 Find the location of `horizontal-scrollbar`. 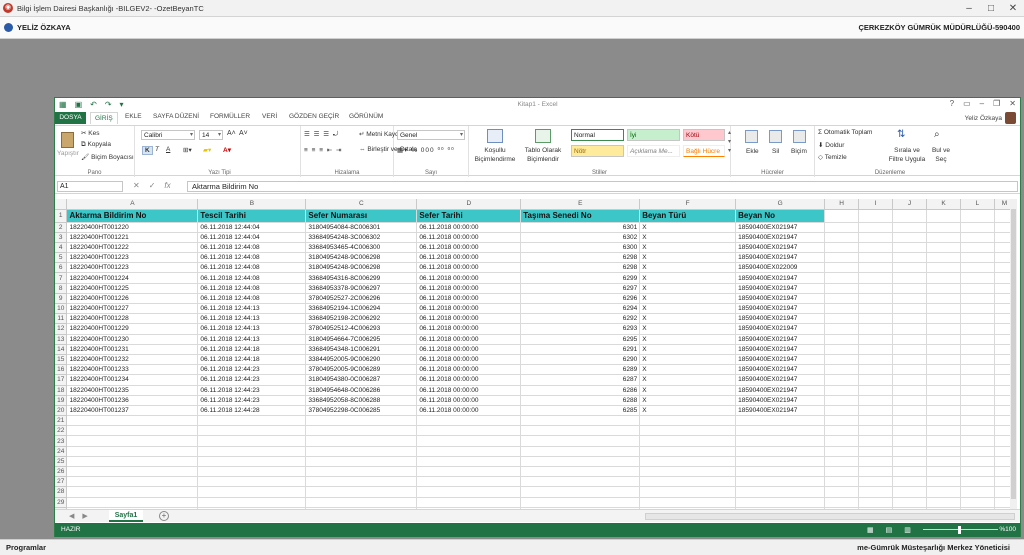

horizontal-scrollbar is located at coordinates (830, 516).